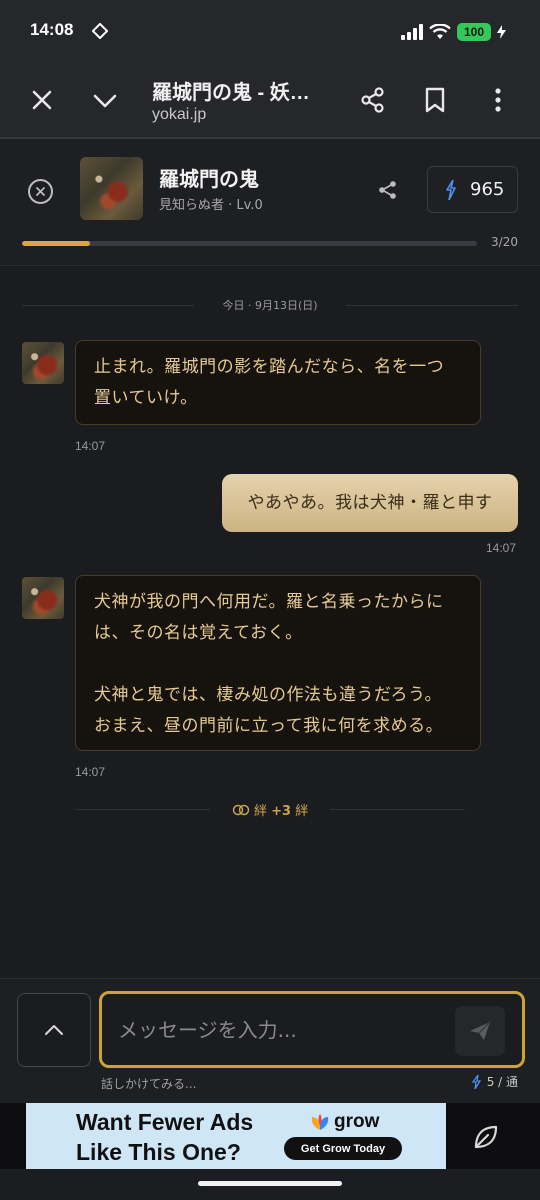 Image resolution: width=540 pixels, height=1200 pixels. I want to click on signal-icon, so click(412, 32).